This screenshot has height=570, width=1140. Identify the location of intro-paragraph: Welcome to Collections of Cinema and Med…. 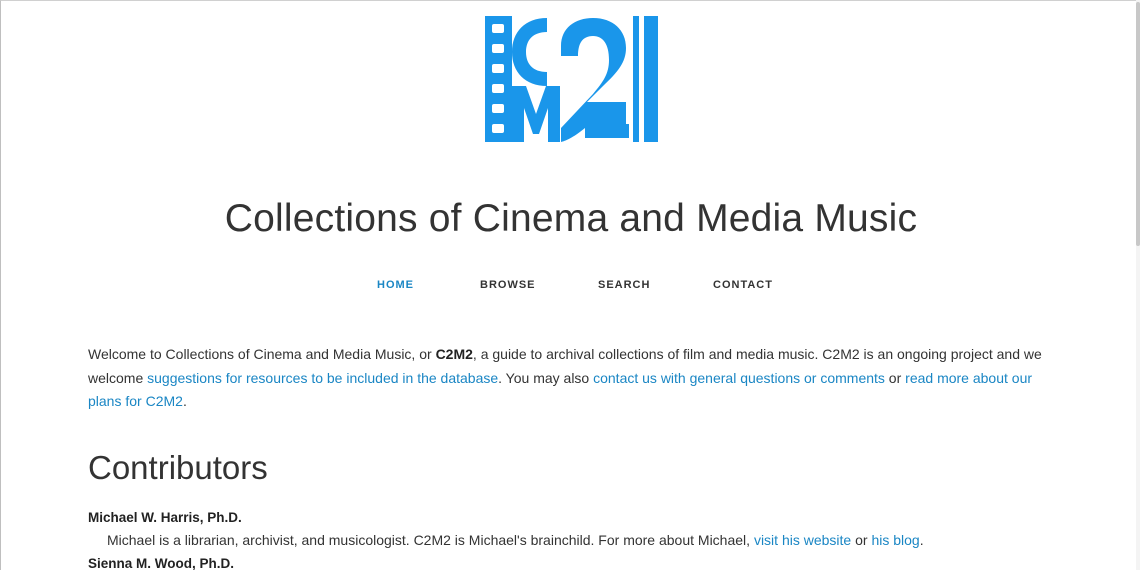
(568, 378).